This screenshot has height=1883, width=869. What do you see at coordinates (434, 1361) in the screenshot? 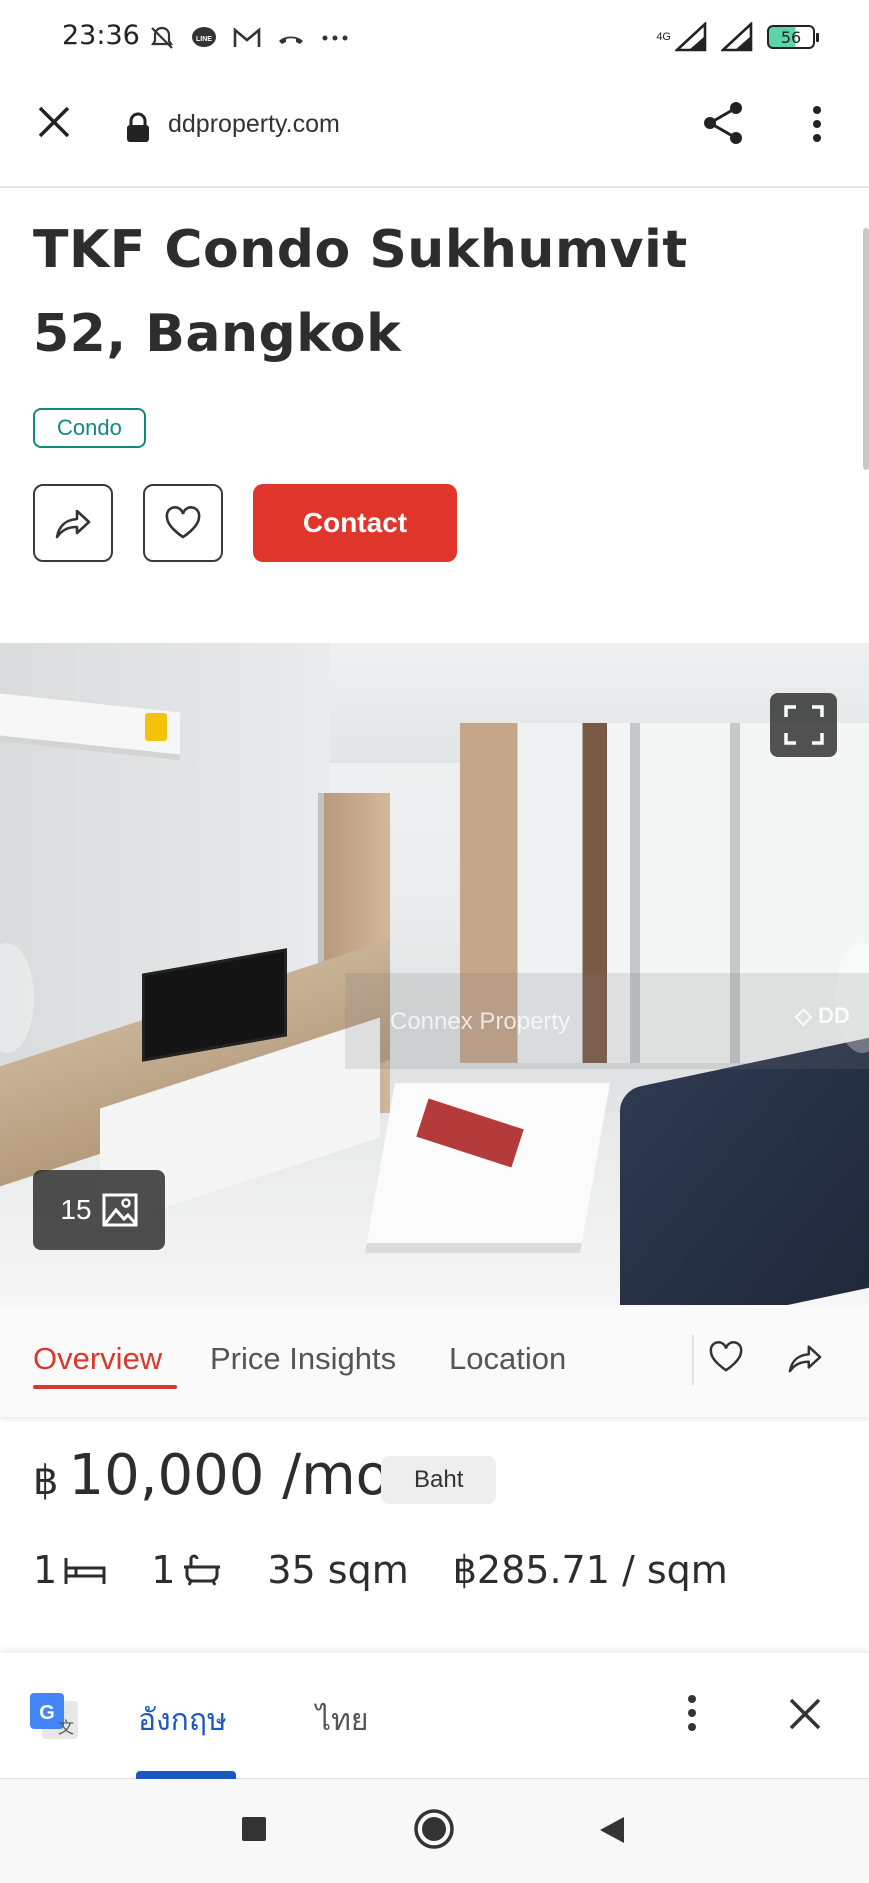
I see `section-tabs: Overview Price Insights Location` at bounding box center [434, 1361].